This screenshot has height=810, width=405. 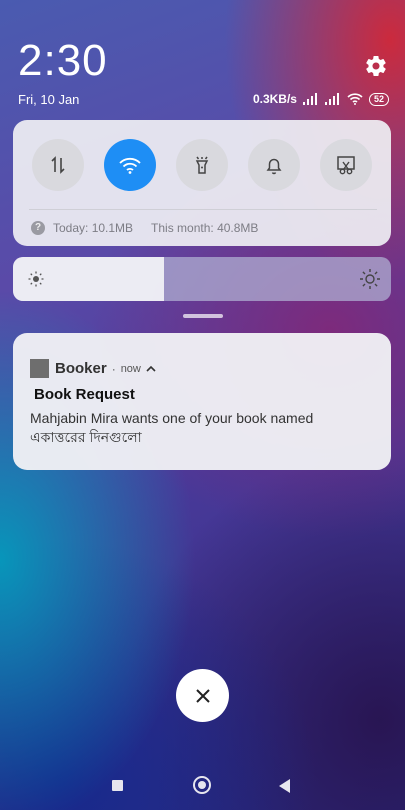 I want to click on wifi-toggle, so click(x=130, y=165).